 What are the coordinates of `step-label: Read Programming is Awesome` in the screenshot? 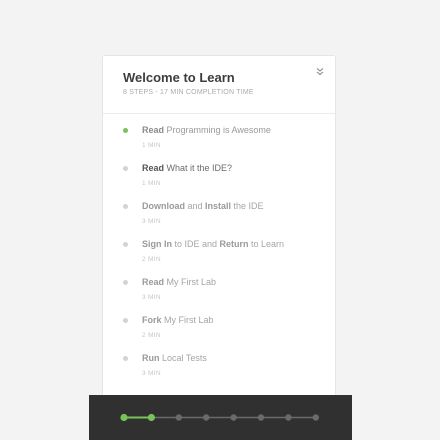 It's located at (206, 130).